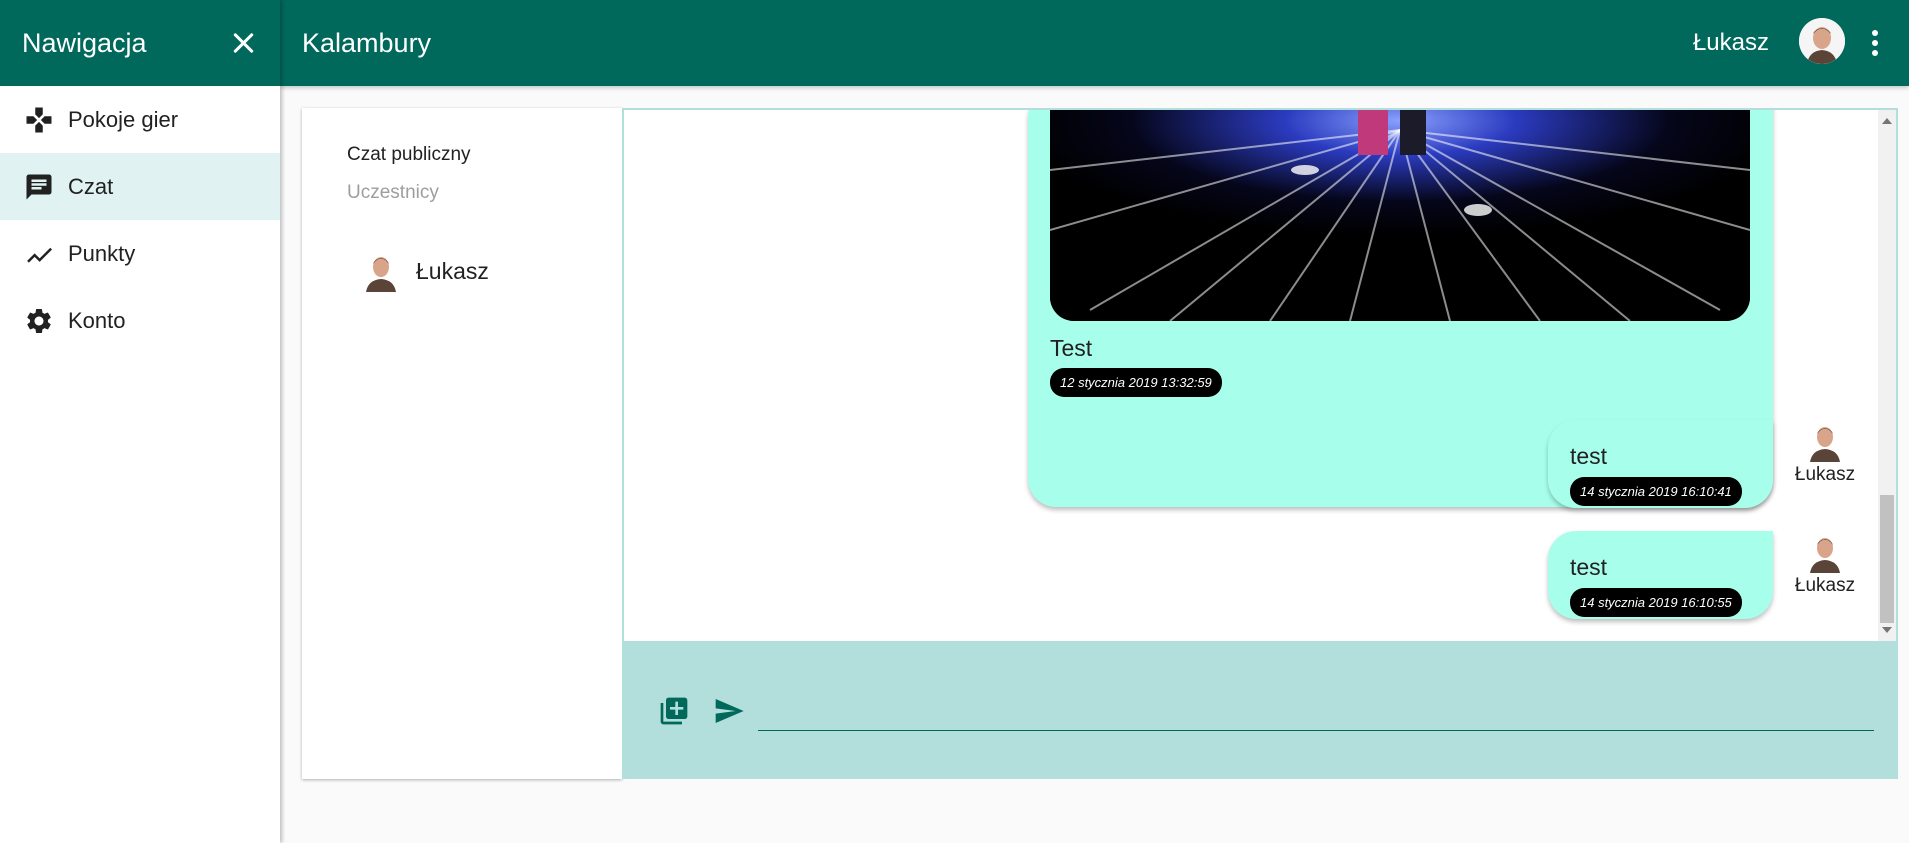 The height and width of the screenshot is (843, 1909). Describe the element at coordinates (393, 192) in the screenshot. I see `participants-heading: Uczestnicy` at that location.